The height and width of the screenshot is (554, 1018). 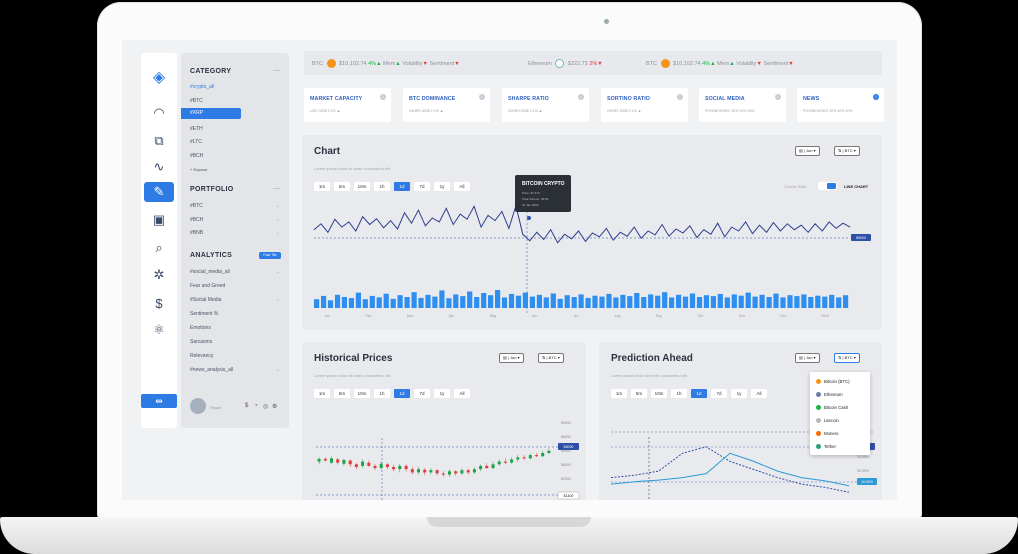 I want to click on kpi-card: SORTINO RATIO i 24HRS 300$ 2.1% ▲, so click(x=644, y=105).